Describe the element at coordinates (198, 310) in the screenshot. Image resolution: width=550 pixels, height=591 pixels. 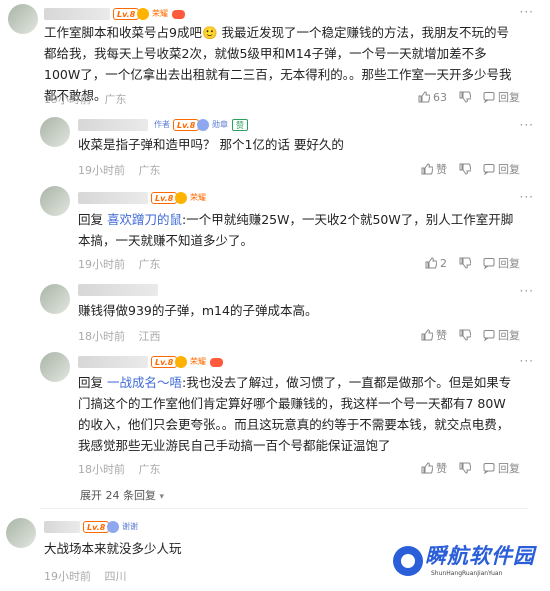
I see `comment-text: 赚钱得做939的子弹，m14的子弹成本高。` at that location.